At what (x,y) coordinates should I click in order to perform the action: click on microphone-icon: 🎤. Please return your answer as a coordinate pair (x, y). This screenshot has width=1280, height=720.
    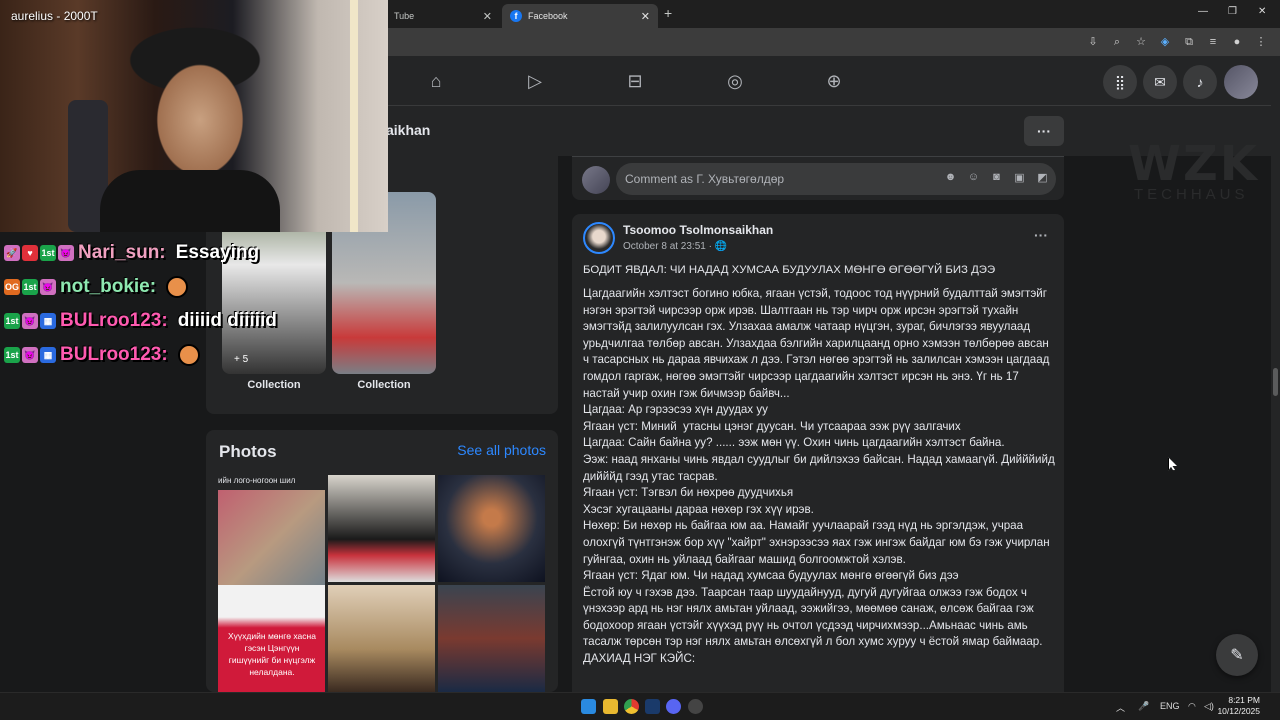
    Looking at the image, I should click on (1143, 706).